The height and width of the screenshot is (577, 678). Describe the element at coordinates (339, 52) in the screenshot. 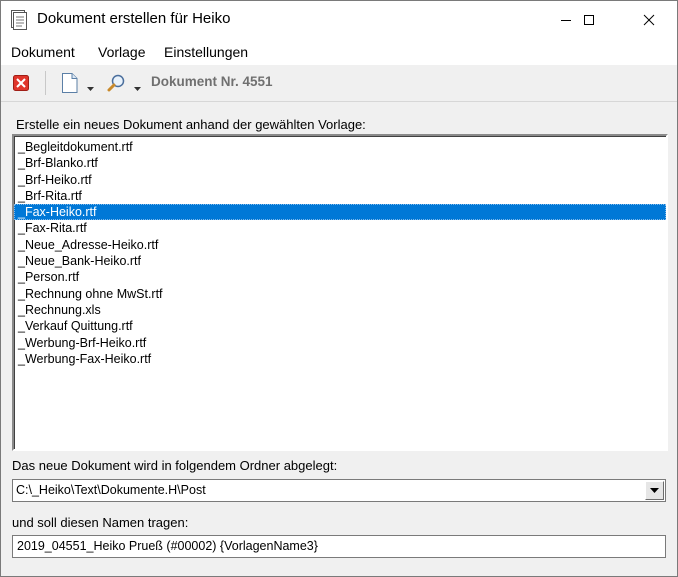

I see `menu-bar: Dokument Vorlage Einstellungen` at that location.